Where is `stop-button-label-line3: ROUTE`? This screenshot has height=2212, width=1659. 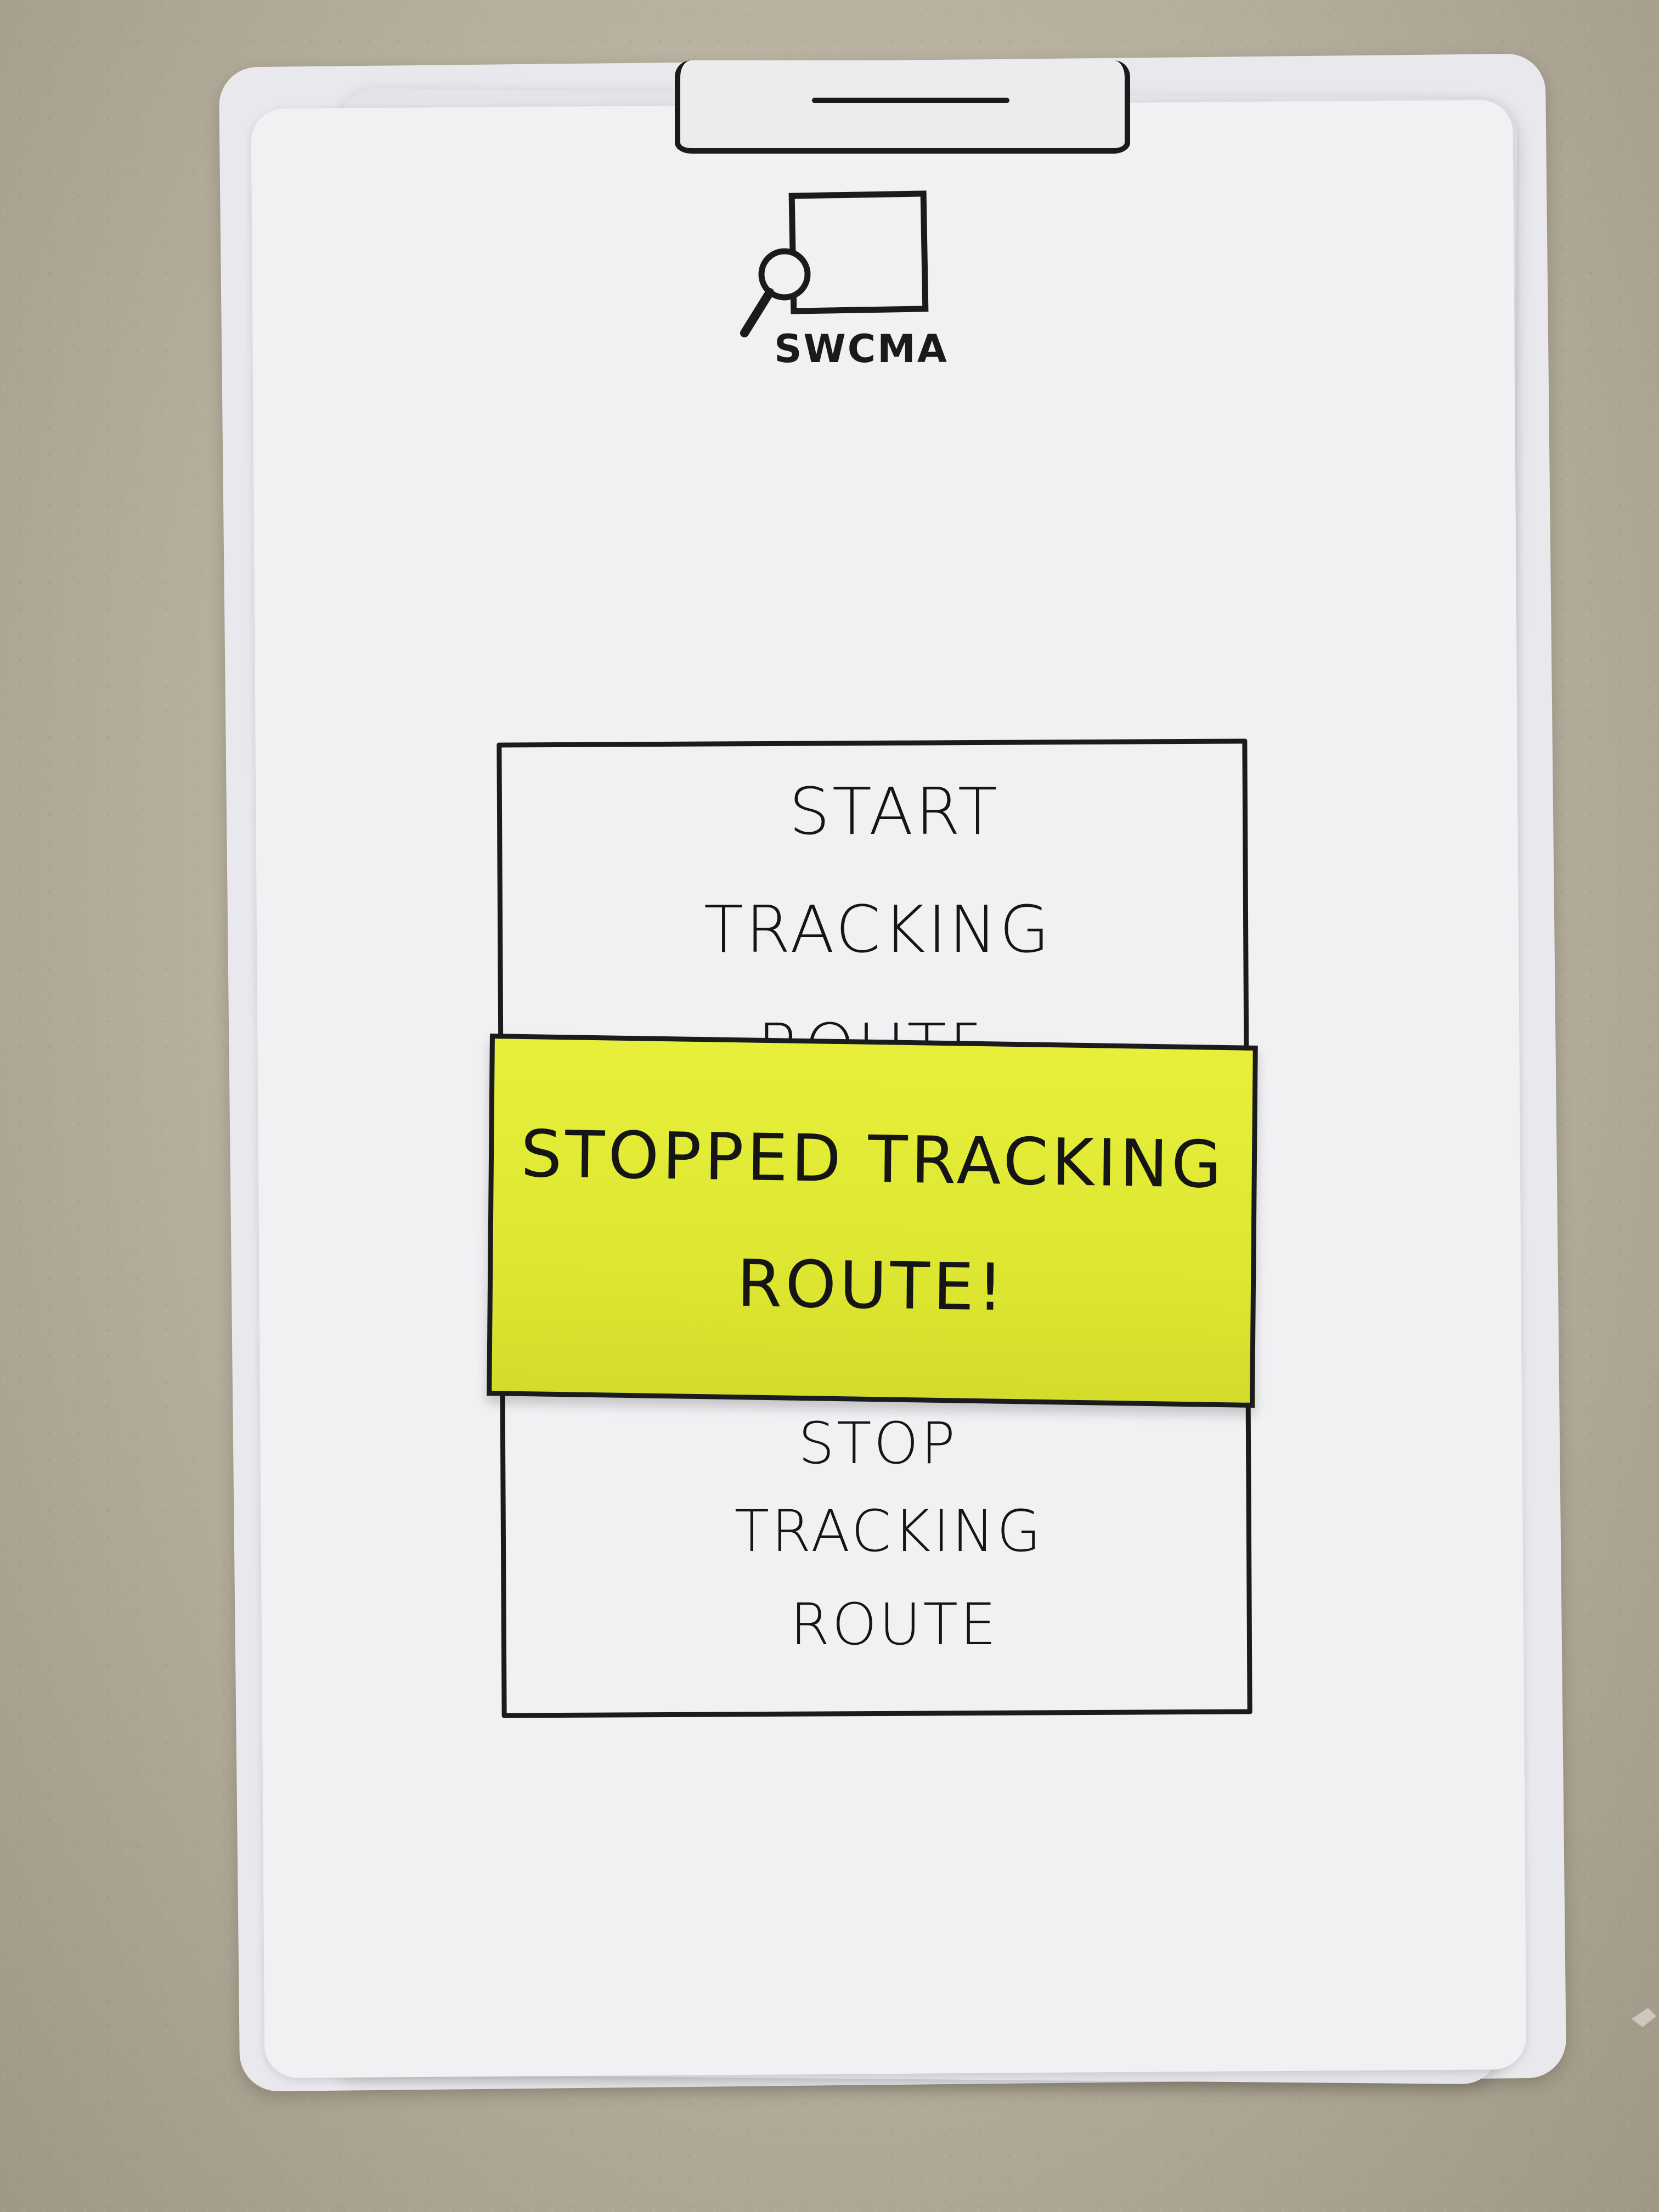 stop-button-label-line3: ROUTE is located at coordinates (894, 1624).